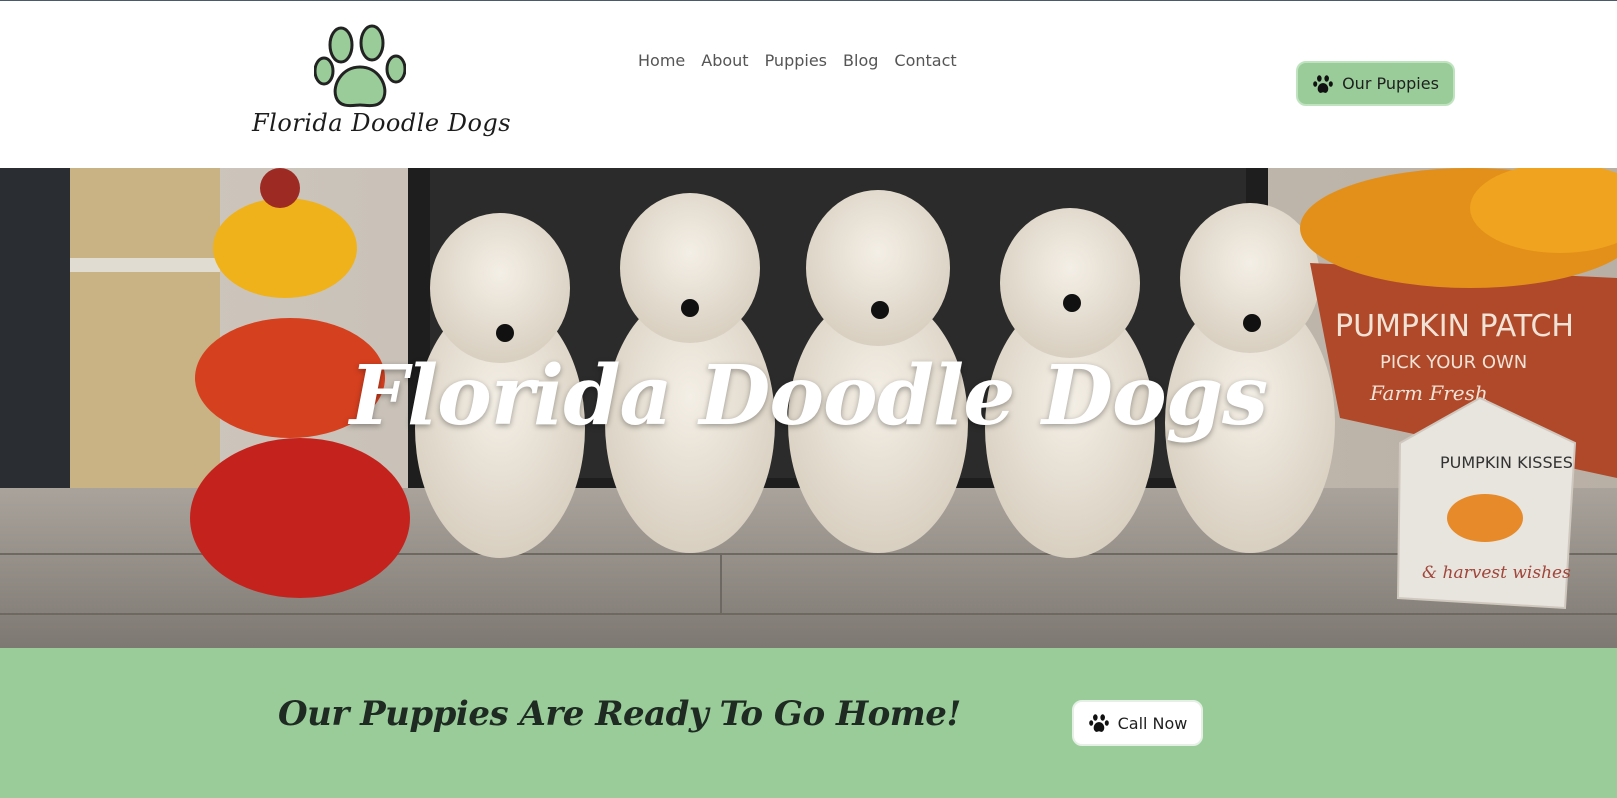 The image size is (1617, 798). Describe the element at coordinates (382, 123) in the screenshot. I see `logo-text: Florida Doodle Dogs` at that location.